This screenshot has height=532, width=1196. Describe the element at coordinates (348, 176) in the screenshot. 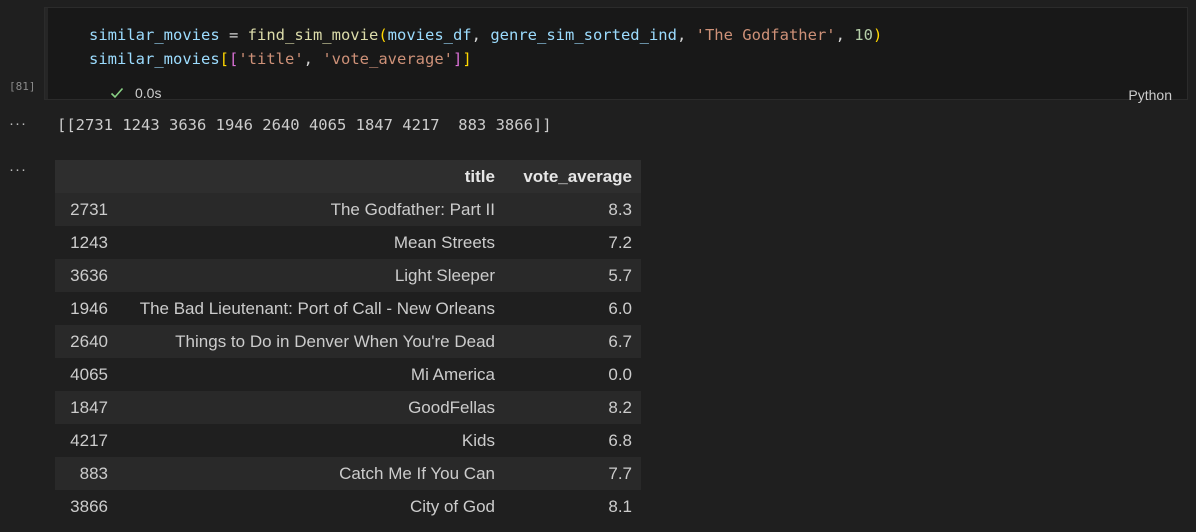

I see `table-header-row: title vote_average` at that location.